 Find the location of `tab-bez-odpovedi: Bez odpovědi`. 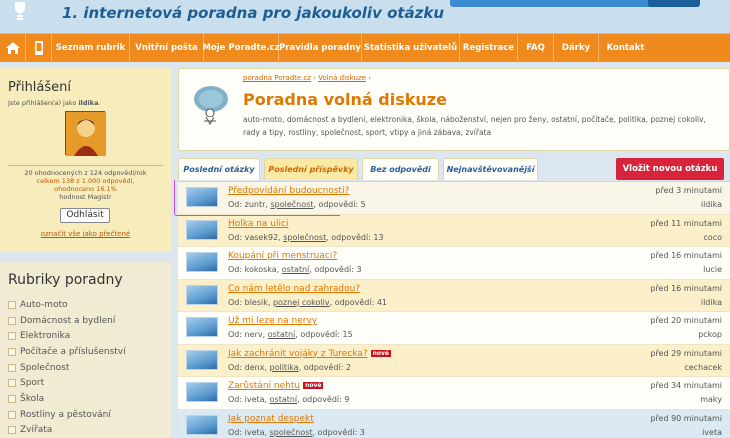

tab-bez-odpovedi: Bez odpovědi is located at coordinates (400, 169).